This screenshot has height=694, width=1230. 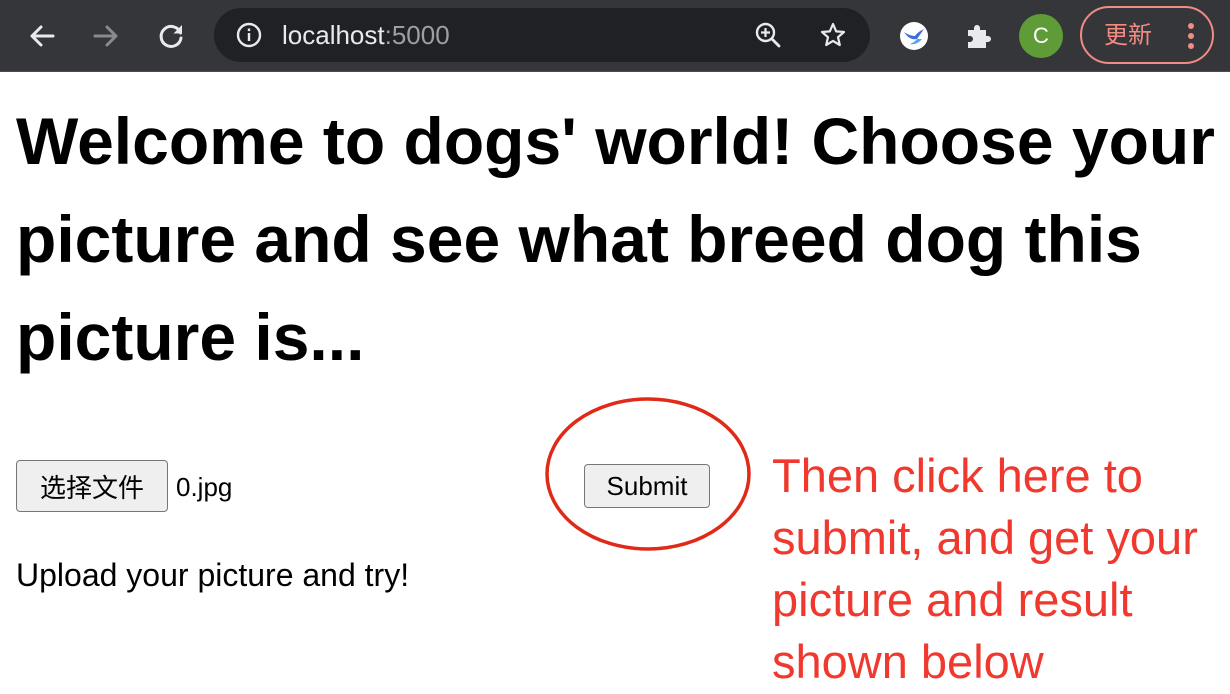 I want to click on profile-initial: C, so click(x=1041, y=35).